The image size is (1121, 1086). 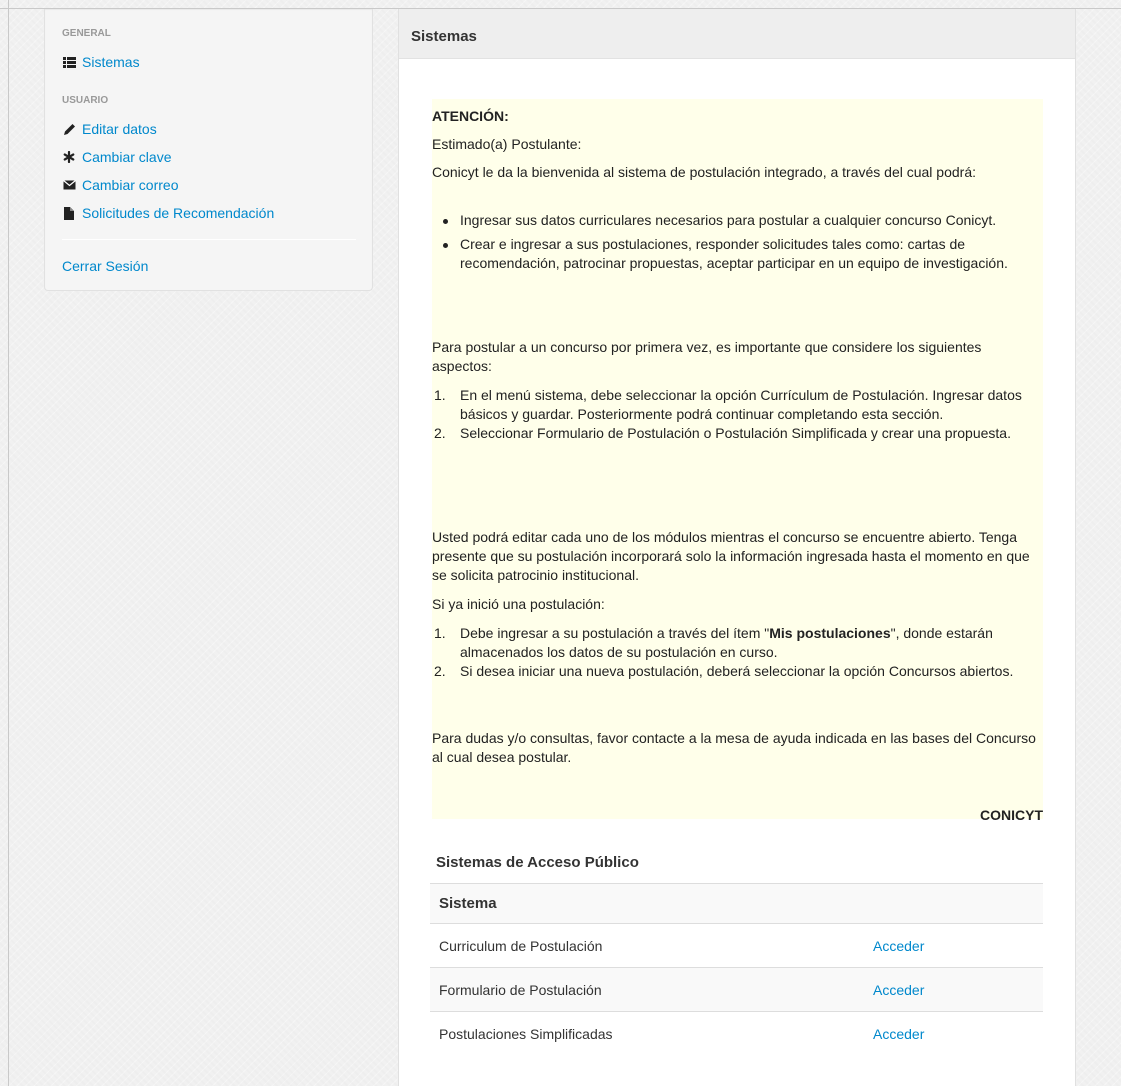 I want to click on table-row: Formulario de Postulación Acceder, so click(x=736, y=989).